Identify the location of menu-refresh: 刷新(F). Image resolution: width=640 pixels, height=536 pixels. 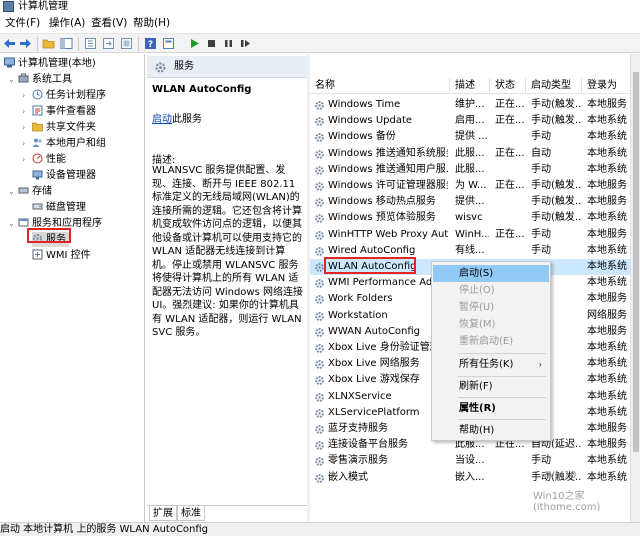
(491, 386).